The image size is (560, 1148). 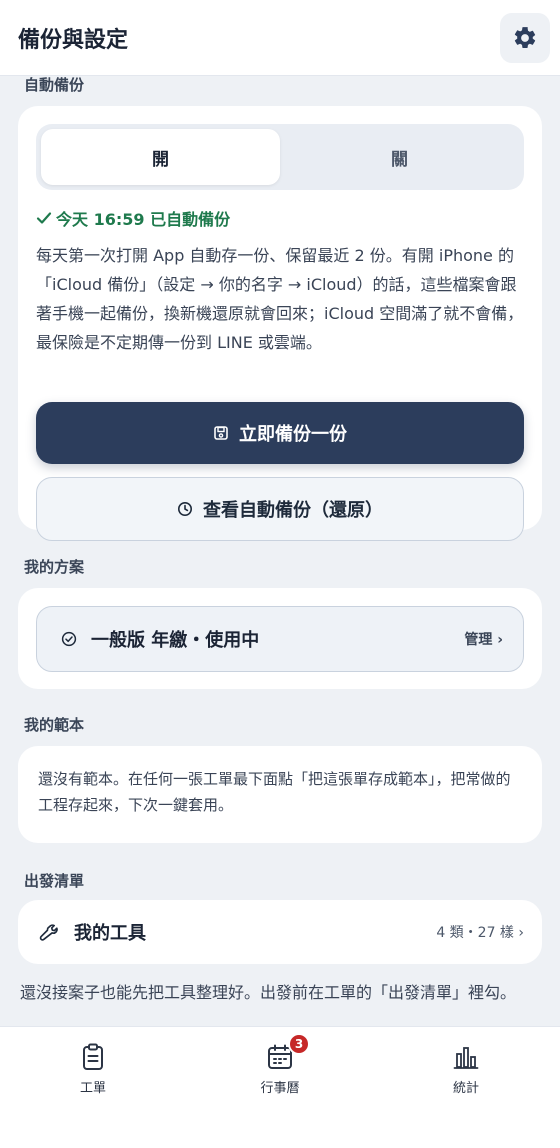 I want to click on tools-note: 還沒接案子也能先把工具整理好。出發前在工單的「出發清單」裡勾。, so click(x=268, y=992).